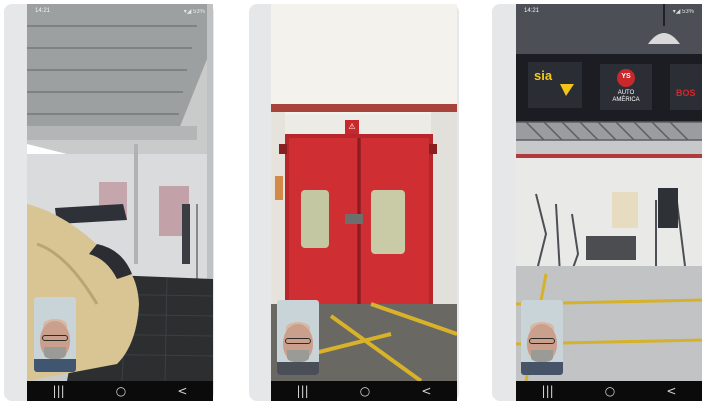 This screenshot has width=720, height=405. I want to click on sponsor-banner-bosch: BOS, so click(686, 93).